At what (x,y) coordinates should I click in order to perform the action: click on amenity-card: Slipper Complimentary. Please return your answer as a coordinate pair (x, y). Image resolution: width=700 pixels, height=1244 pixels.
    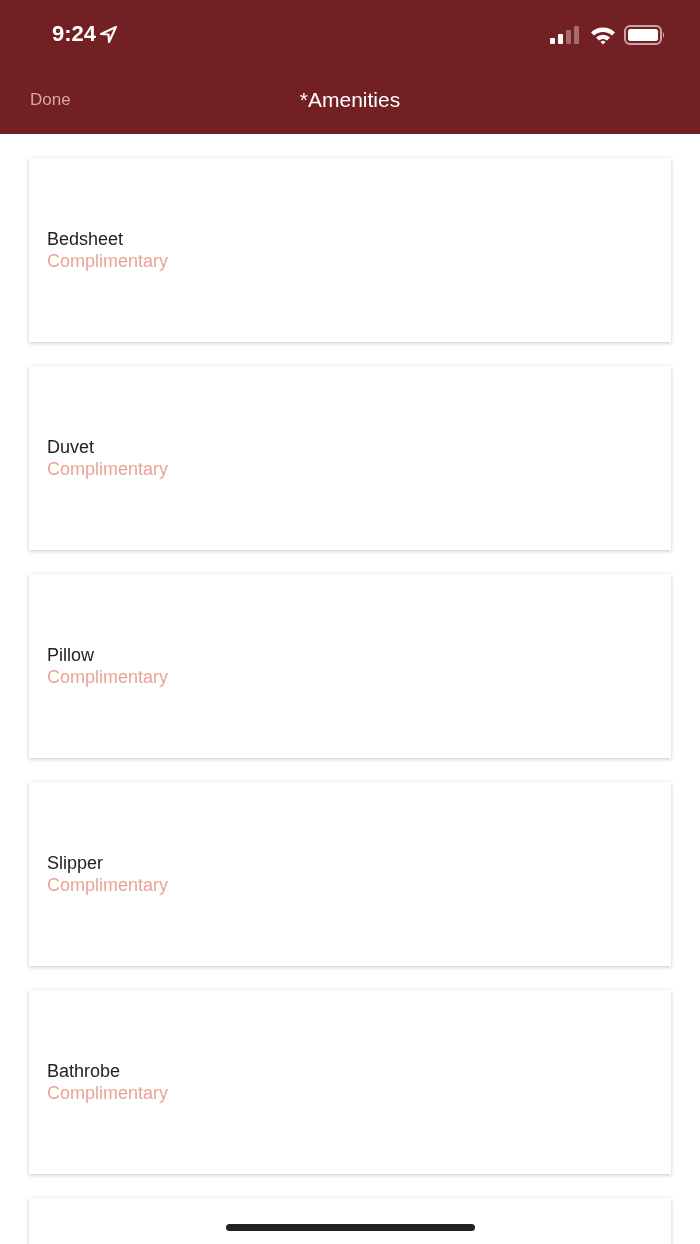
    Looking at the image, I should click on (350, 874).